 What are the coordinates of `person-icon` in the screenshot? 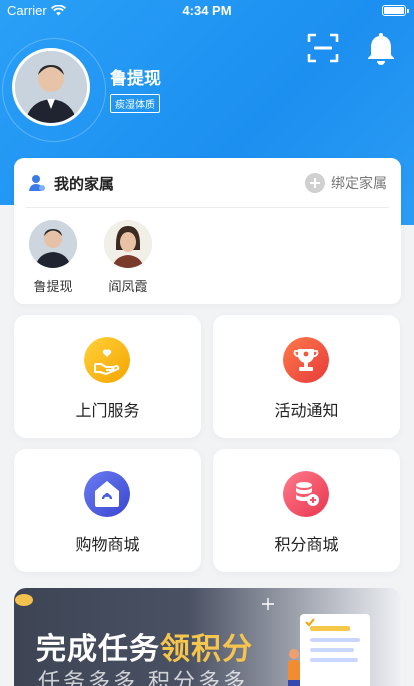 It's located at (51, 87).